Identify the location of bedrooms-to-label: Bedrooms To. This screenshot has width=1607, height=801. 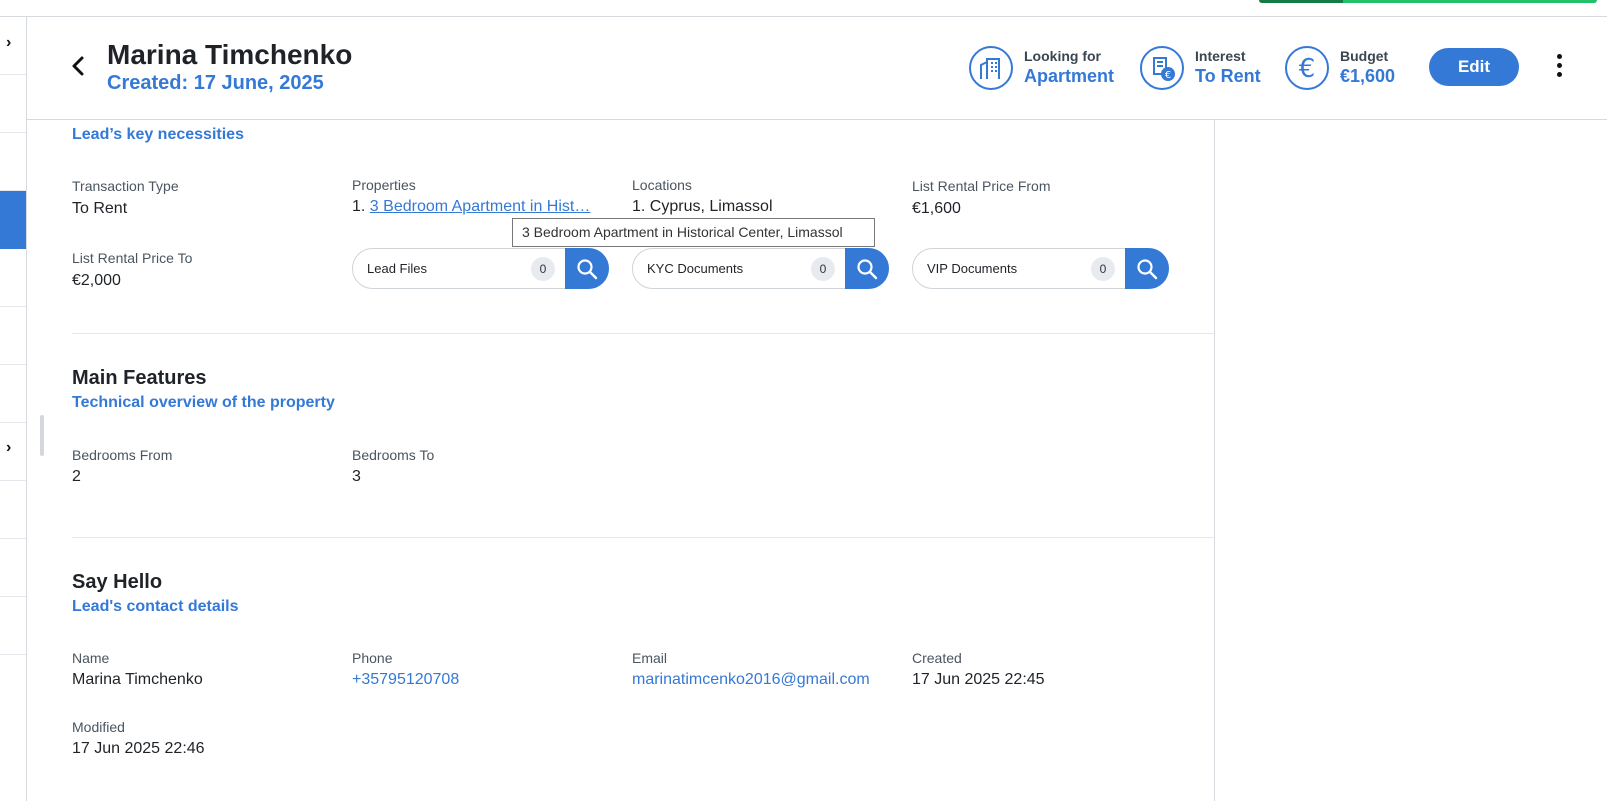
(393, 455).